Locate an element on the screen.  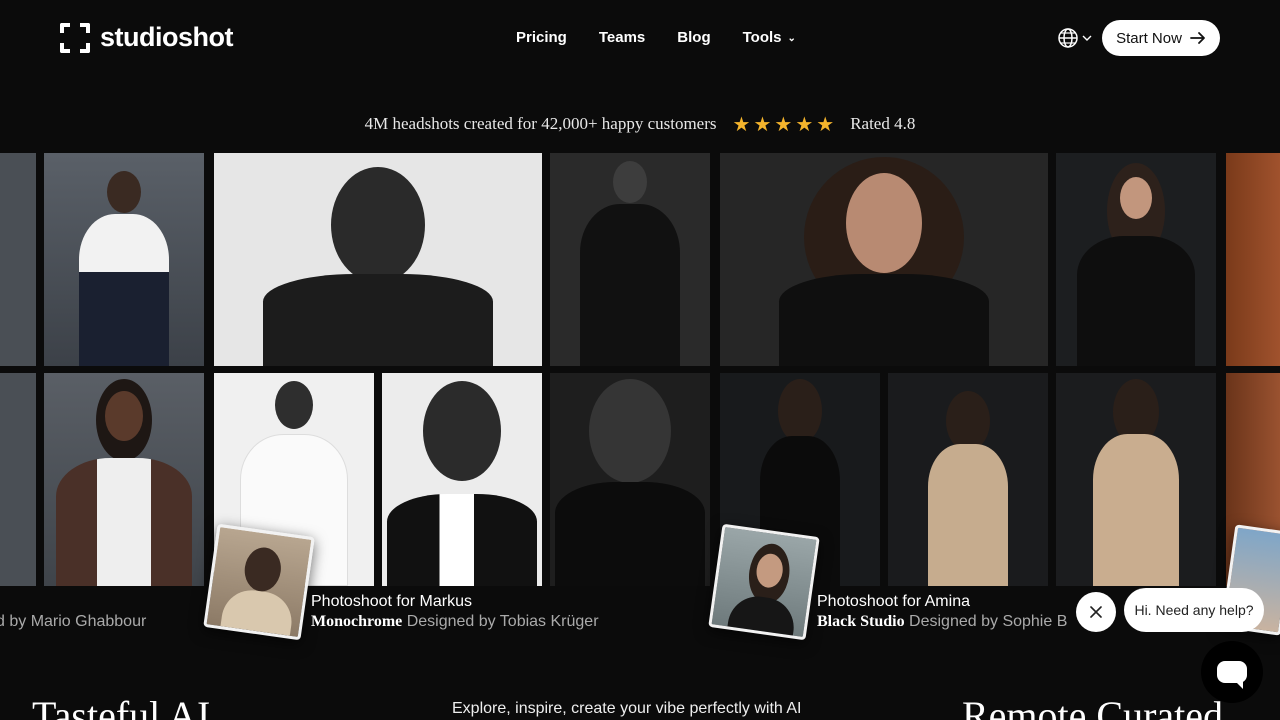
caption-style-name: Black Studio is located at coordinates (861, 621).